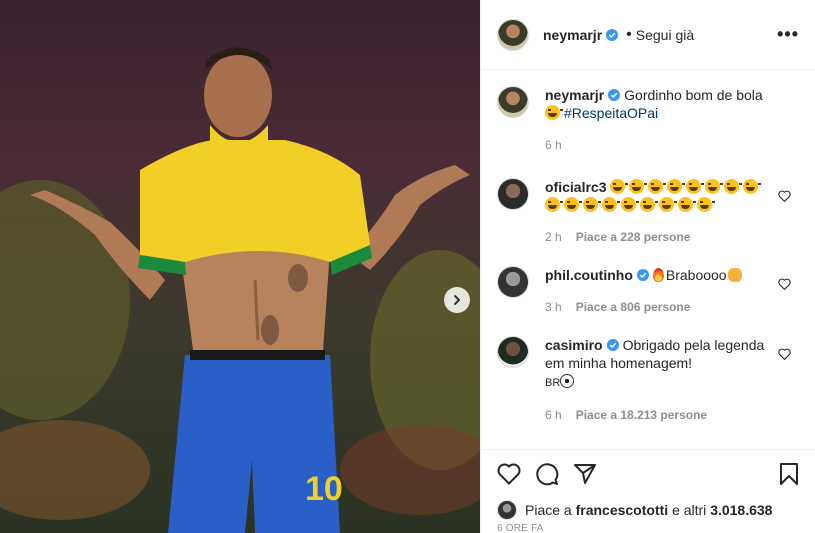  I want to click on comment-meta: 6 h Piace a 18.213 persone, so click(659, 415).